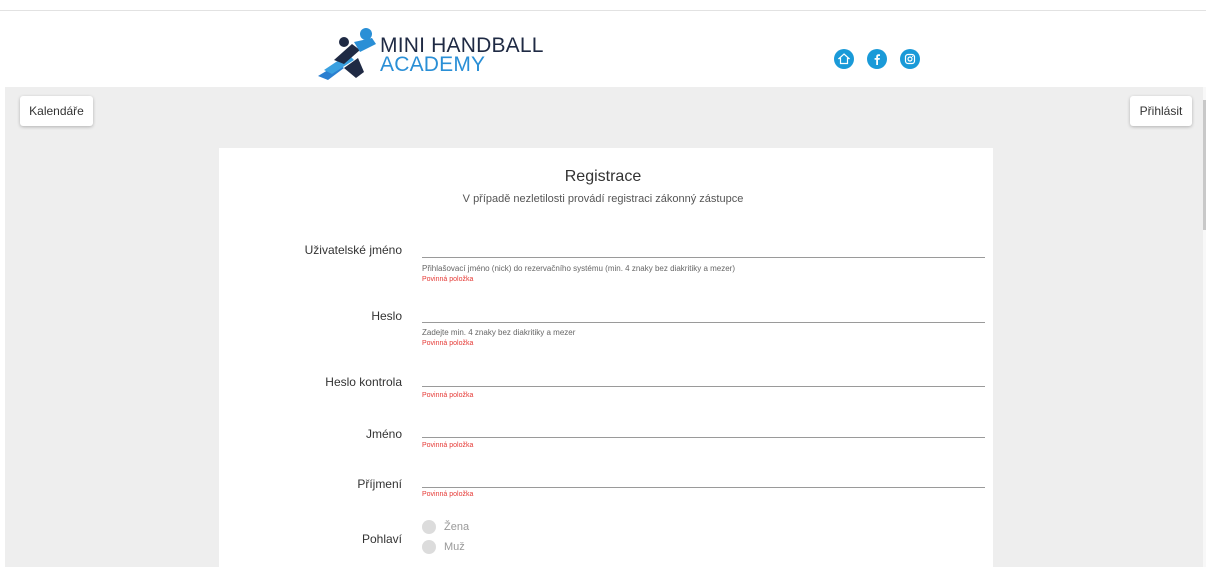  I want to click on form-title: Registrace, so click(603, 176).